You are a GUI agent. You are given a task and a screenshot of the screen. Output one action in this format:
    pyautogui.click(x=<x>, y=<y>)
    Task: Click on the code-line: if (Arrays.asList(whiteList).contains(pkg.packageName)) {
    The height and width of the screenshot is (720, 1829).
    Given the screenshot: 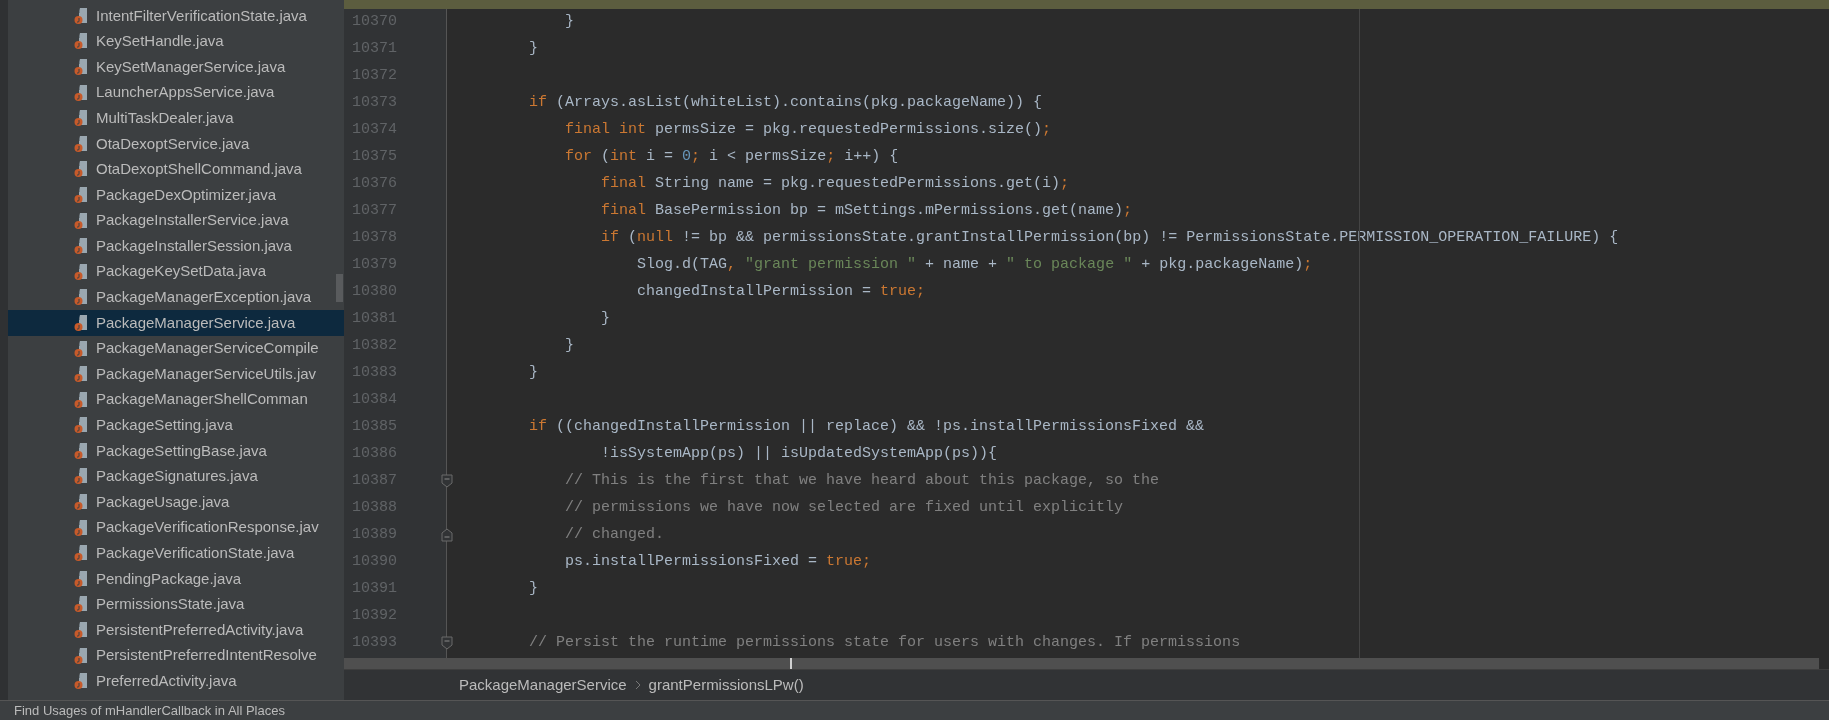 What is the action you would take?
    pyautogui.click(x=785, y=103)
    